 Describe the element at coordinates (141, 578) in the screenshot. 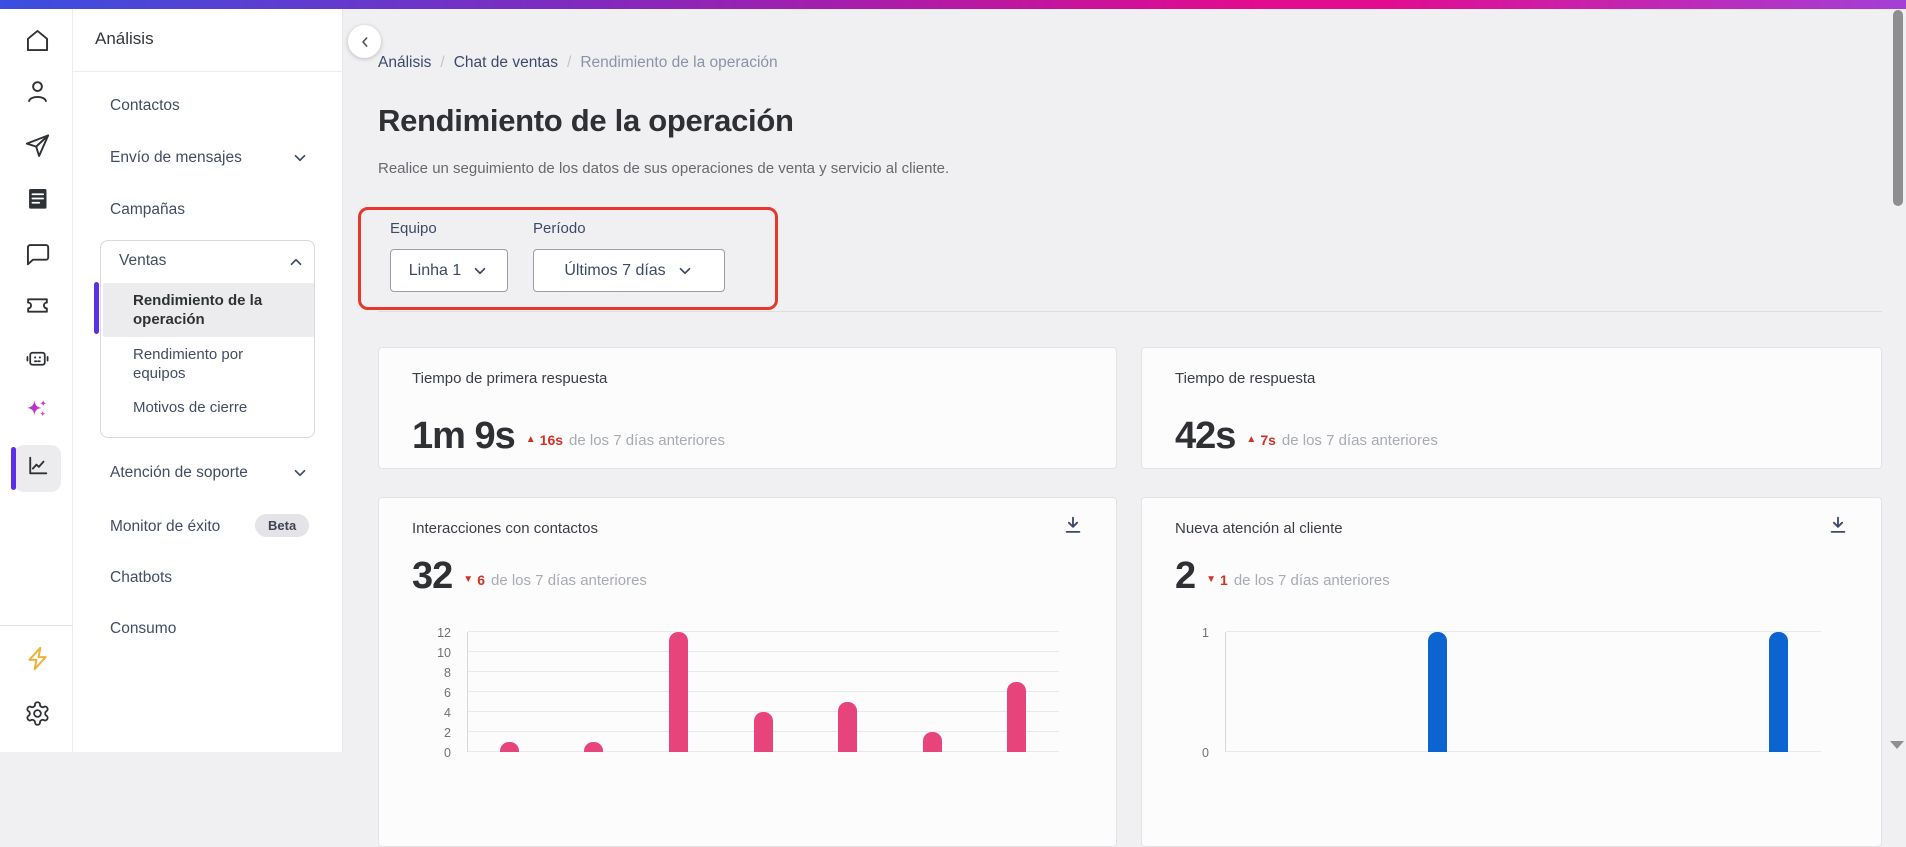

I see `sidebar-item-chatbots: Chatbots` at that location.